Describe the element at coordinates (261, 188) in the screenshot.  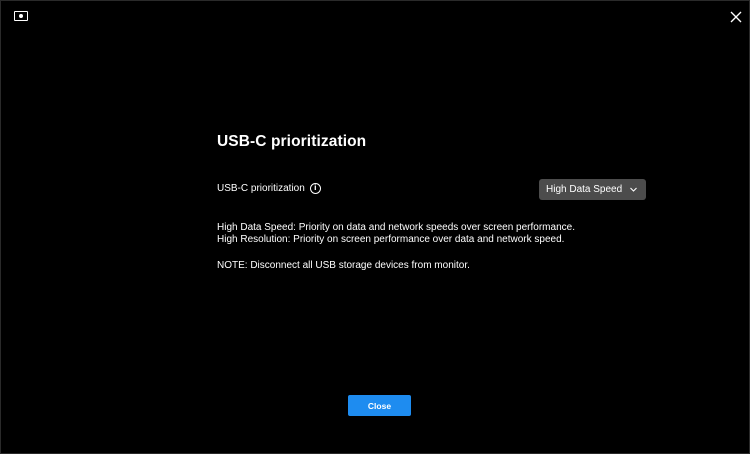
I see `setting-label: USB-C prioritization` at that location.